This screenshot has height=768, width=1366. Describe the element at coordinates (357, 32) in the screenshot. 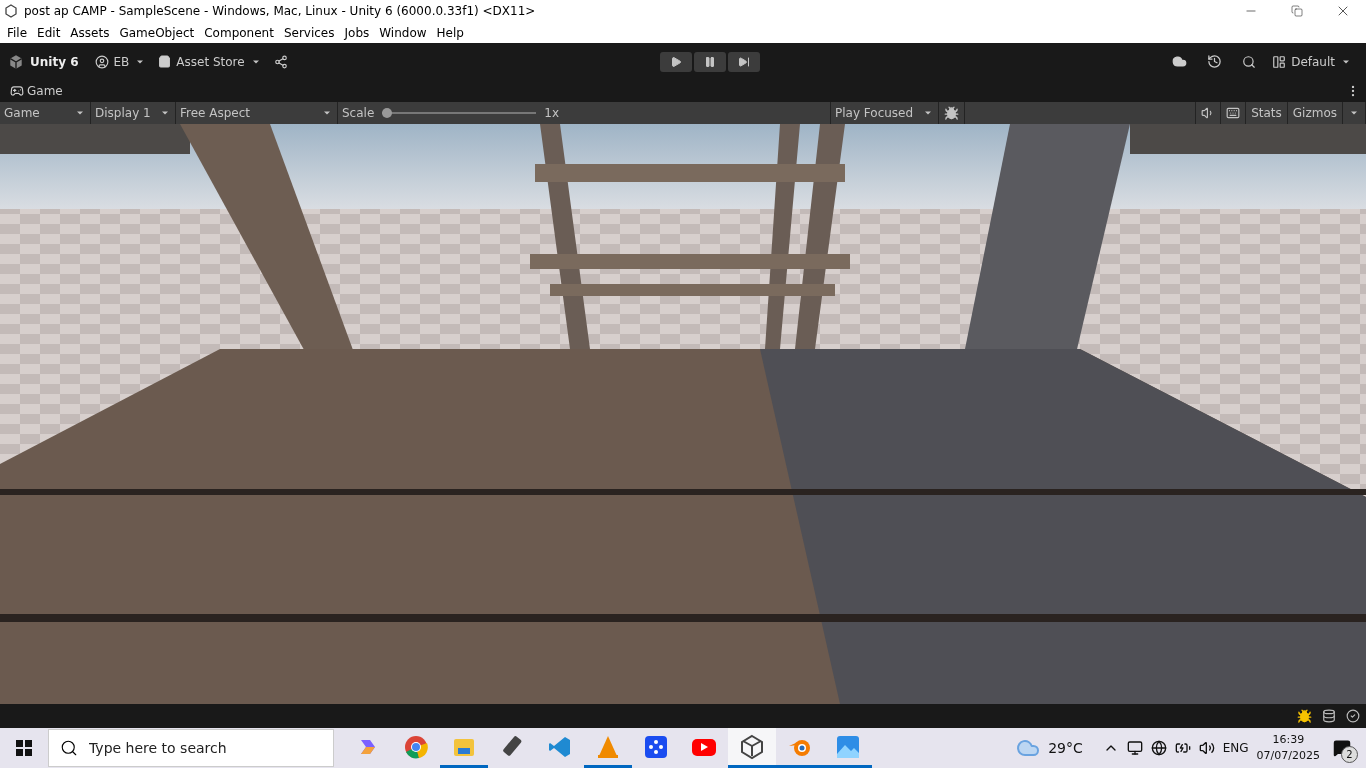

I see `menu-item: Jobs` at that location.